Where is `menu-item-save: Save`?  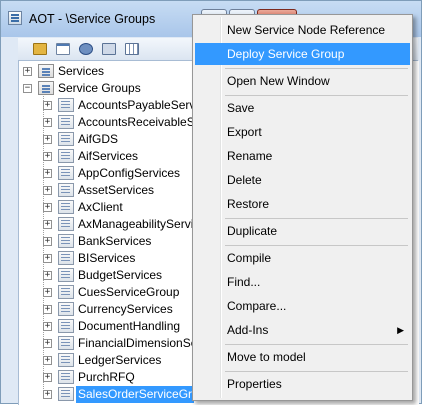 menu-item-save: Save is located at coordinates (302, 108).